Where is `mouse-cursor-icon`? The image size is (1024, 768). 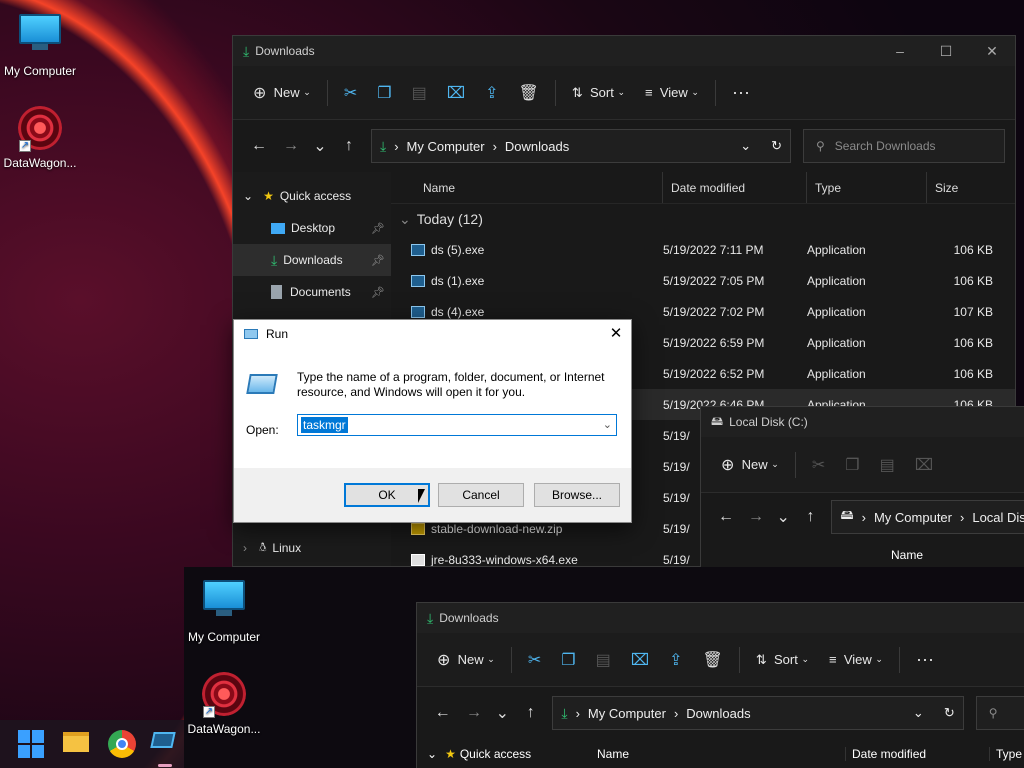
mouse-cursor-icon is located at coordinates (421, 496).